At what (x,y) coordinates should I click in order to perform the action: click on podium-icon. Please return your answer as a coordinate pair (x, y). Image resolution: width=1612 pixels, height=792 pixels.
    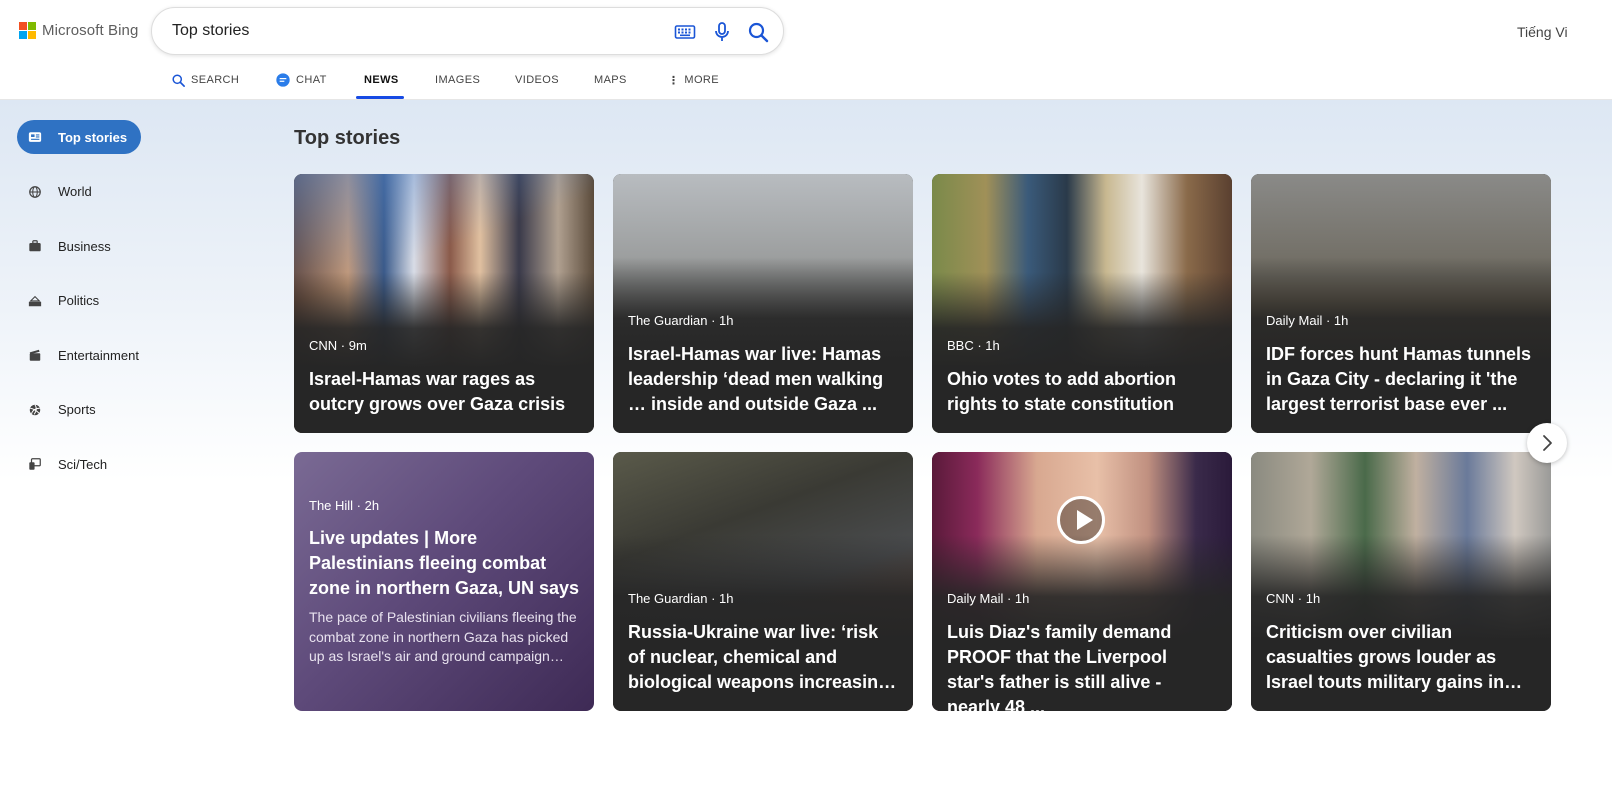
    Looking at the image, I should click on (35, 300).